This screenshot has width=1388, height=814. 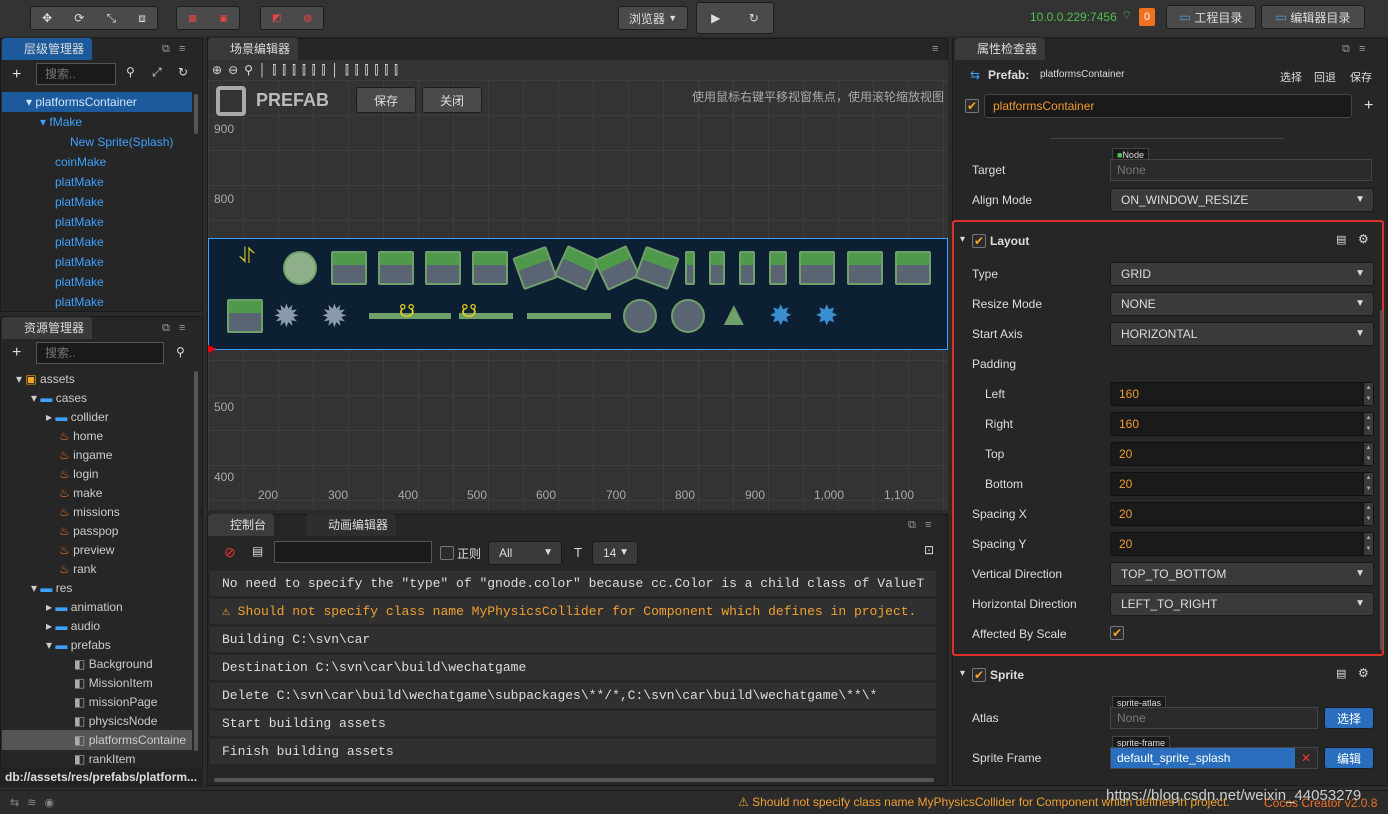 What do you see at coordinates (61, 122) in the screenshot?
I see `tree-node: ▾ fMake` at bounding box center [61, 122].